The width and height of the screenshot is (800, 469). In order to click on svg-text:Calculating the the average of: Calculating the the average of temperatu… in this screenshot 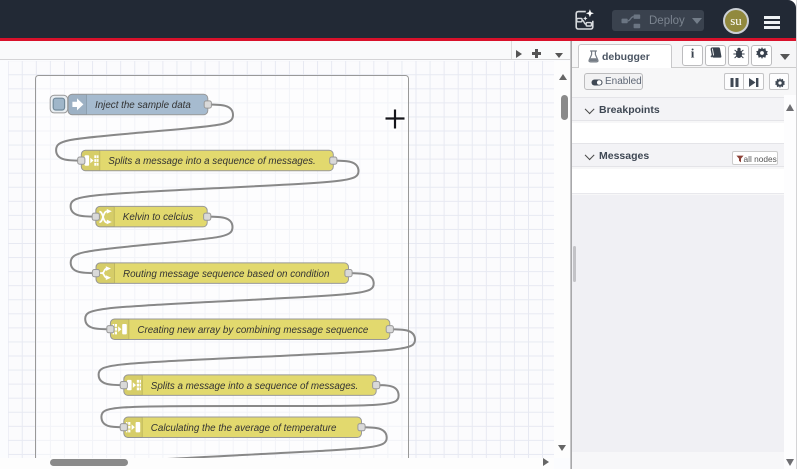, I will do `click(244, 428)`.